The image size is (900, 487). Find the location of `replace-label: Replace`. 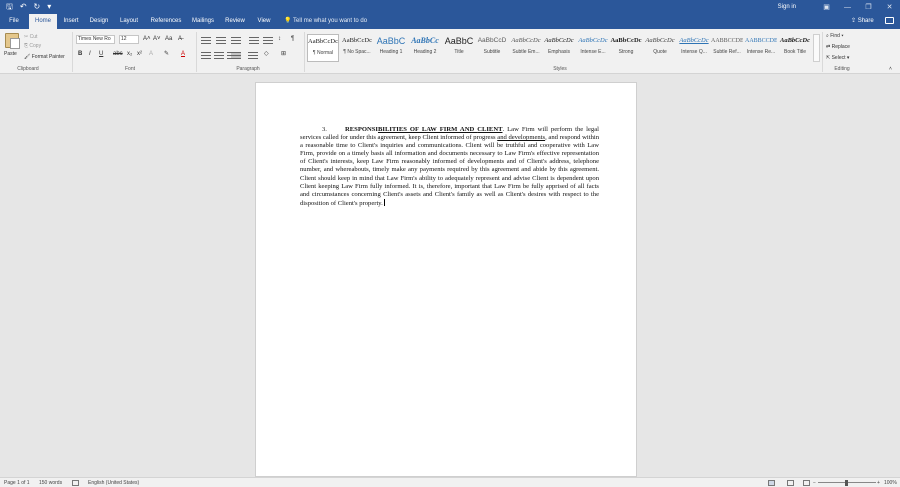

replace-label: Replace is located at coordinates (840, 47).